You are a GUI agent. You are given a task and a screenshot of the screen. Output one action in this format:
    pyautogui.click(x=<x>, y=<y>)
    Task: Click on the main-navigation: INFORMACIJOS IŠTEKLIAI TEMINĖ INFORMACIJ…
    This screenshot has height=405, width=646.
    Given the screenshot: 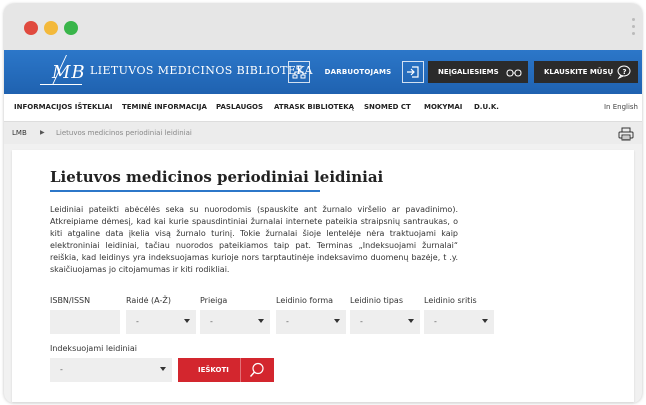 What is the action you would take?
    pyautogui.click(x=323, y=108)
    